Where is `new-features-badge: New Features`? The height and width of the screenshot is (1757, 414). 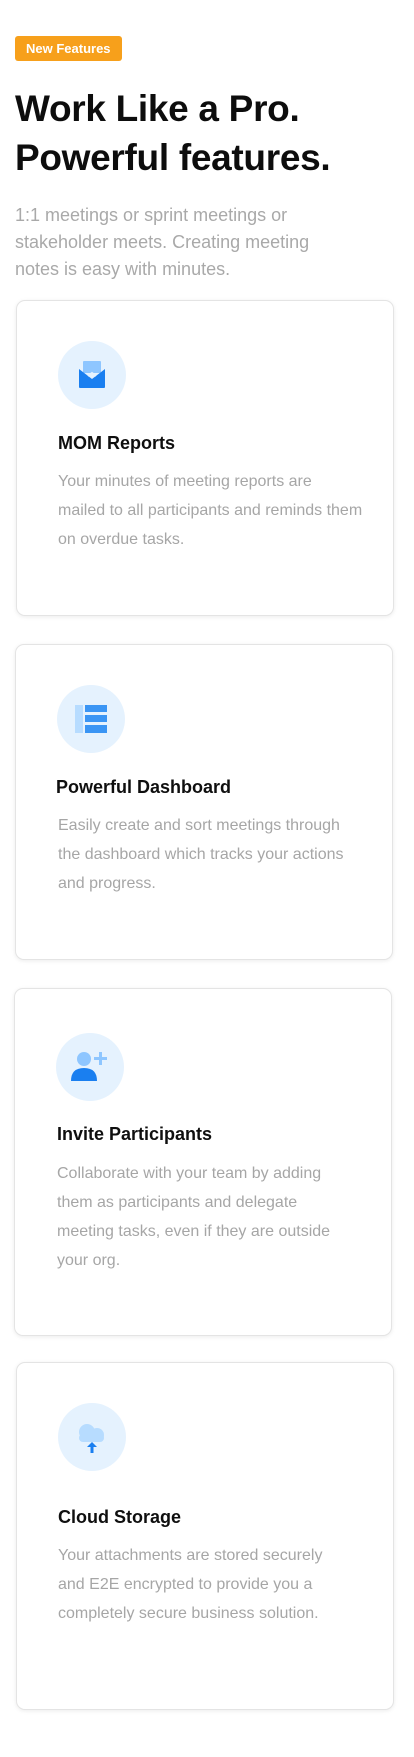
new-features-badge: New Features is located at coordinates (68, 48).